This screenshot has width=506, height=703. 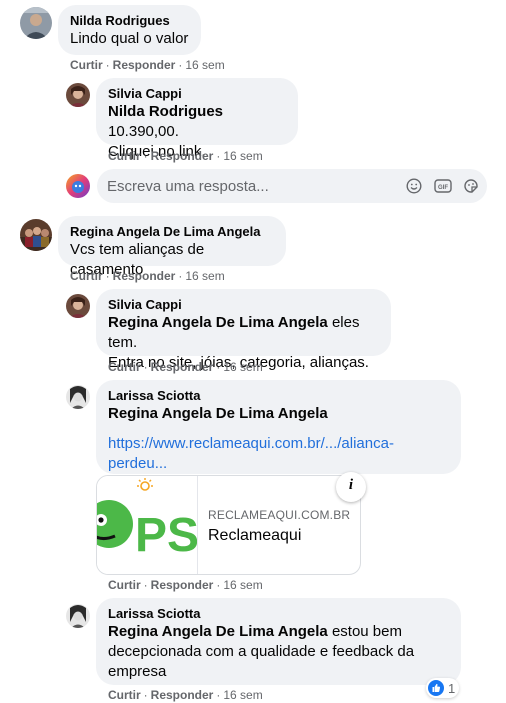 What do you see at coordinates (165, 111) in the screenshot?
I see `mention-link: Nilda Rodrigues` at bounding box center [165, 111].